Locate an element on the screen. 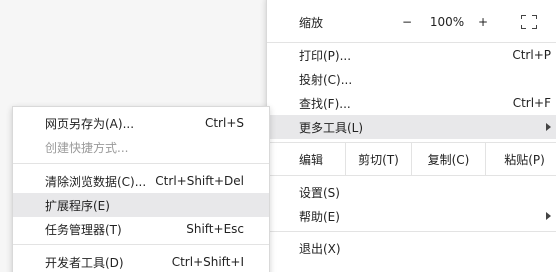  copy-button: 复制(C) is located at coordinates (448, 159).